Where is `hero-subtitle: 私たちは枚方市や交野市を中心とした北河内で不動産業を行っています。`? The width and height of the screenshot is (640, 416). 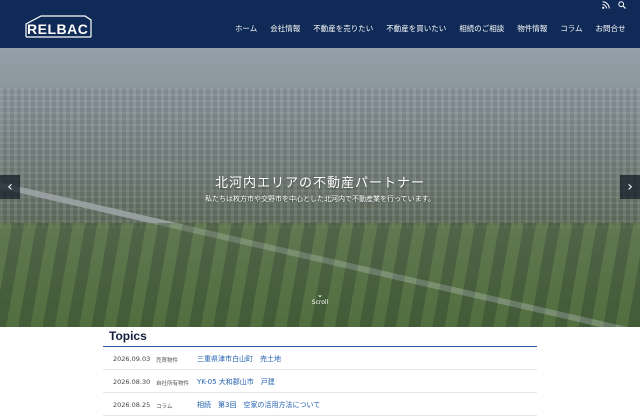
hero-subtitle: 私たちは枚方市や交野市を中心とした北河内で不動産業を行っています。 is located at coordinates (320, 199).